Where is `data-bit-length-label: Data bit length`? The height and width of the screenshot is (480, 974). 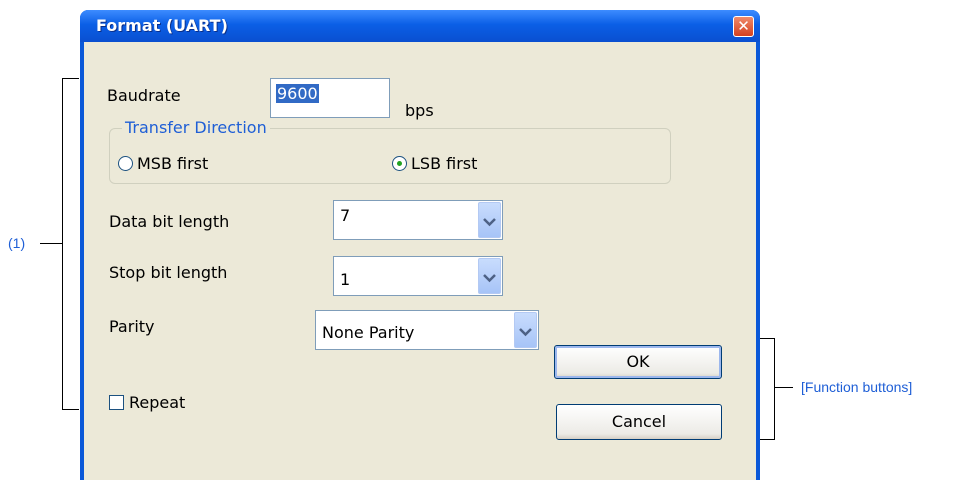 data-bit-length-label: Data bit length is located at coordinates (169, 221).